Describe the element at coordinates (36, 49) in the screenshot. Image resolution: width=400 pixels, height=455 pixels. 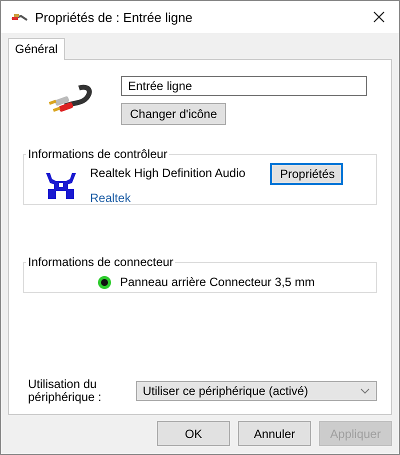
I see `tab: Général` at that location.